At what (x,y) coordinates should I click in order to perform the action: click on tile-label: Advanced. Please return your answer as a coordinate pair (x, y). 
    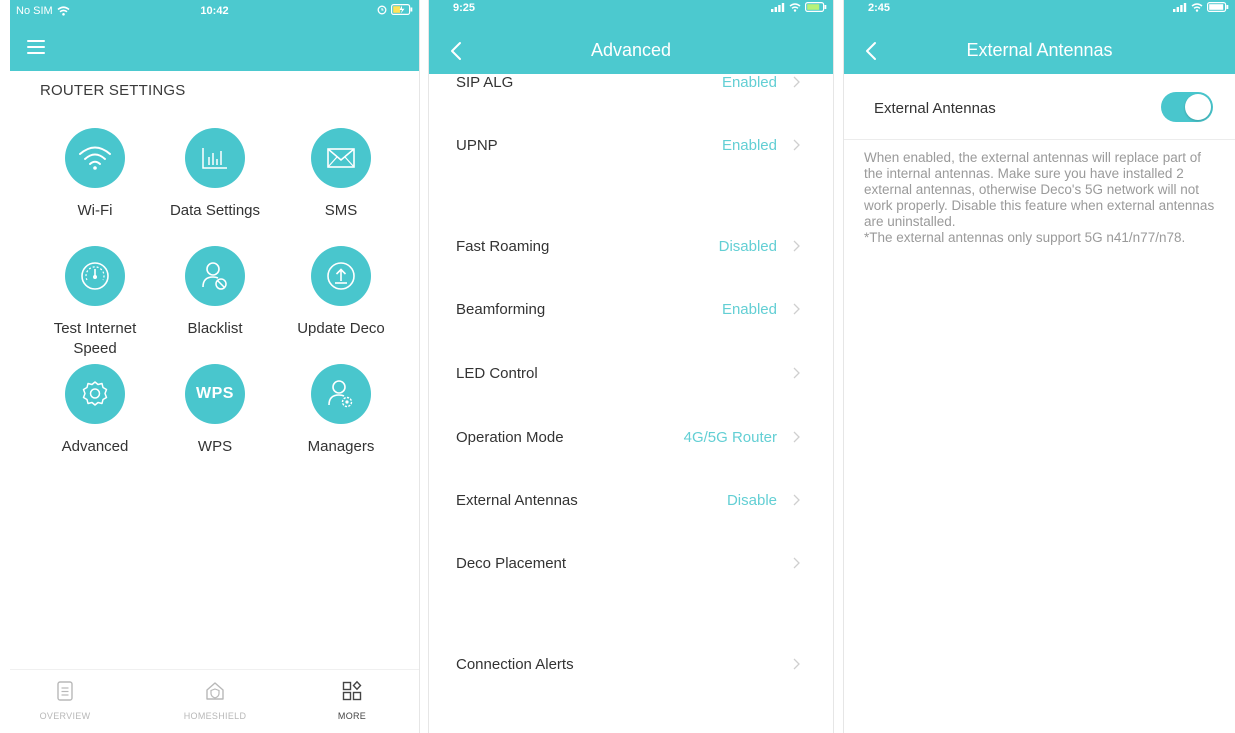
    Looking at the image, I should click on (95, 446).